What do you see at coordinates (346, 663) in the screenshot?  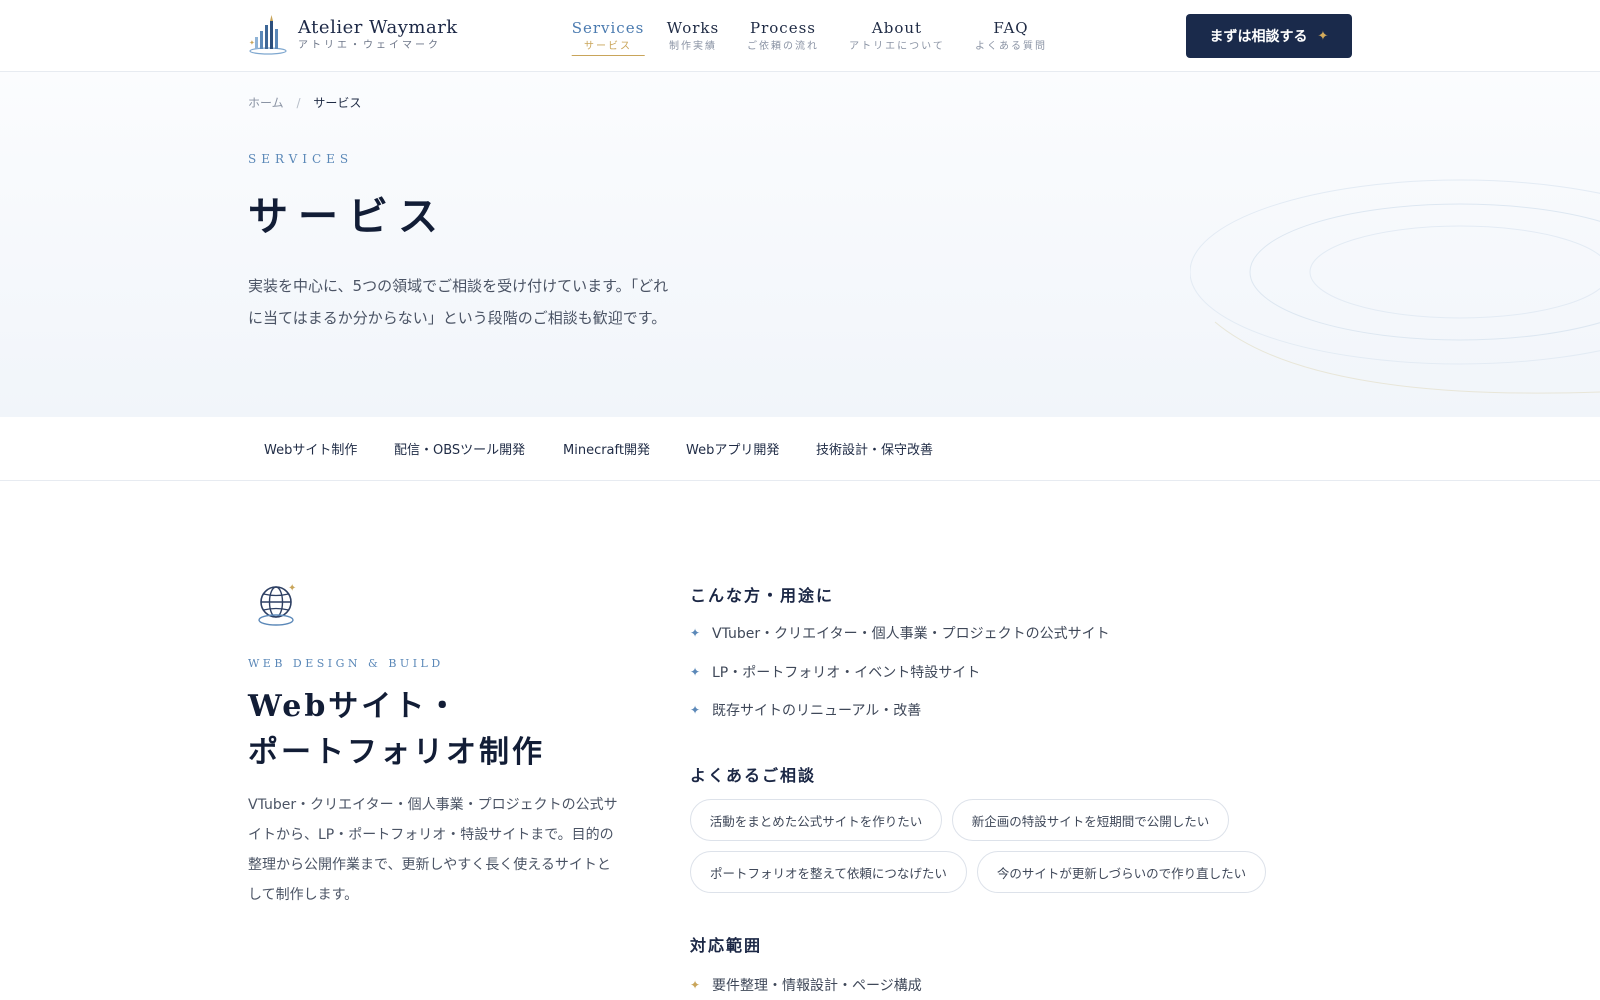 I see `service-eyebrow: WEB DESIGN & BUILD` at bounding box center [346, 663].